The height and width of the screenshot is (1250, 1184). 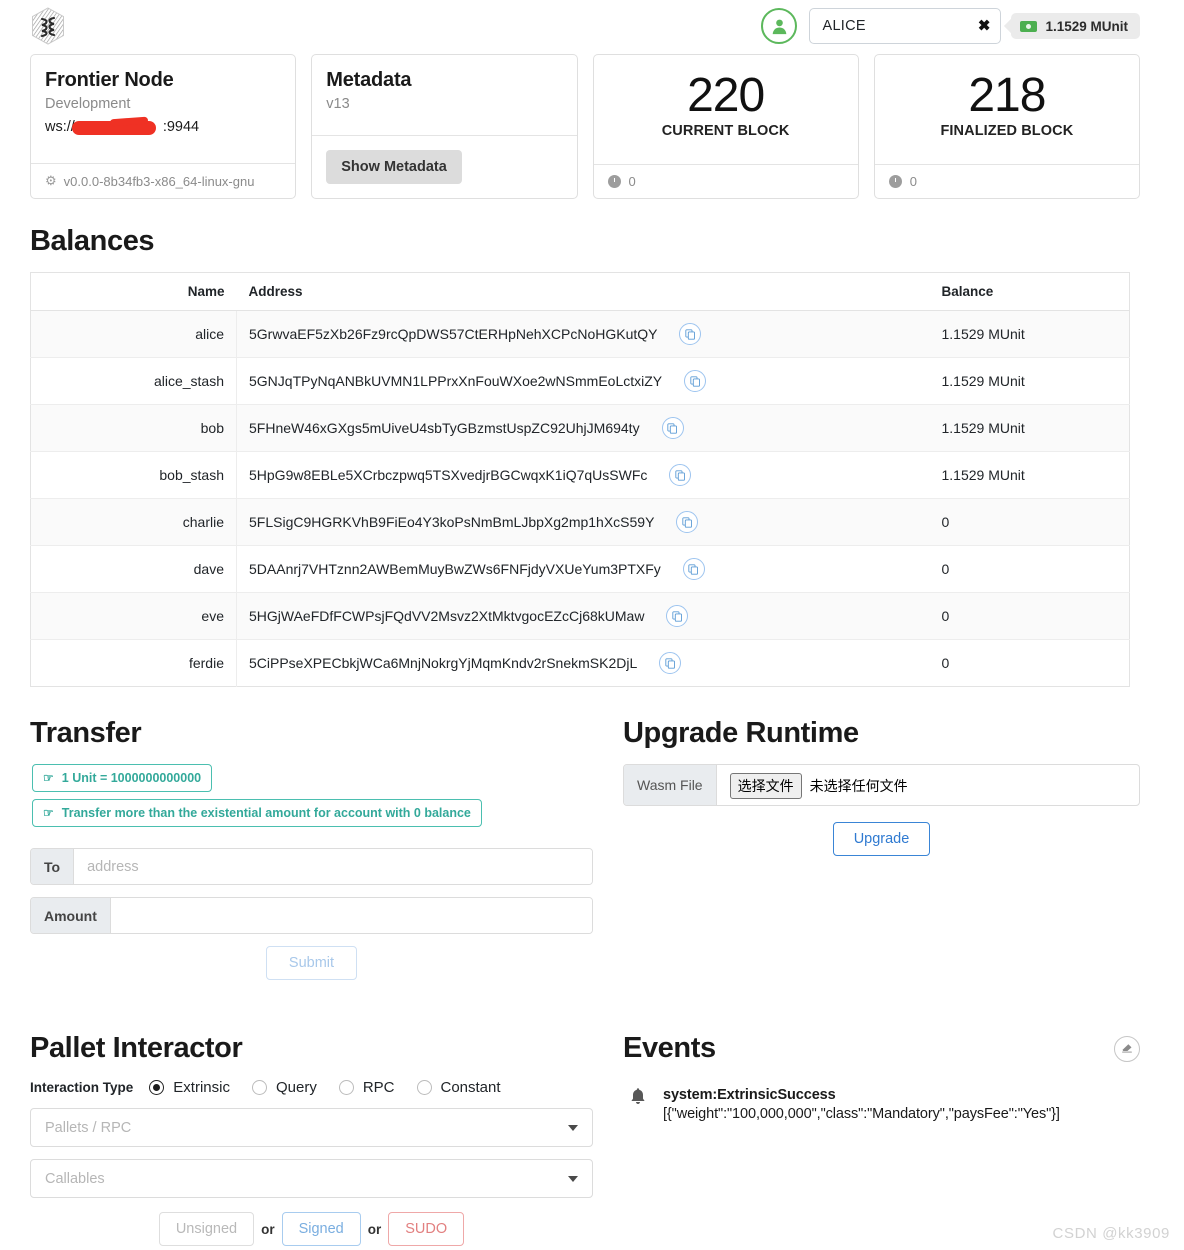 I want to click on wasm-file-label: Wasm File, so click(x=670, y=785).